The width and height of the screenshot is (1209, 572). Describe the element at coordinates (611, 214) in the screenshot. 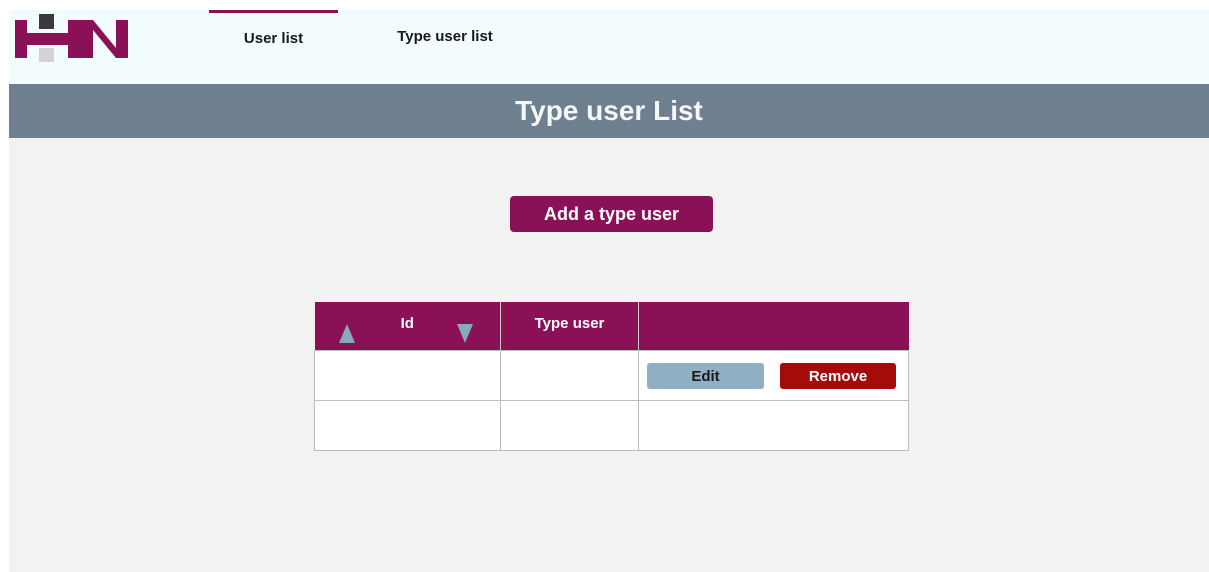

I see `add-type-user-button: Add a type user` at that location.